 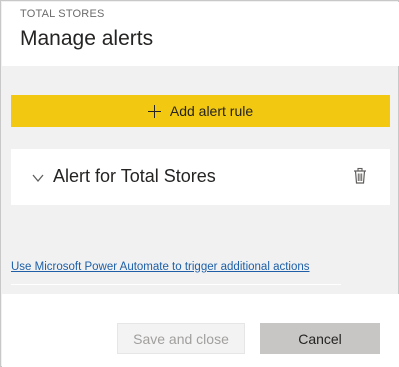 I want to click on add-alert-rule-button: Add alert rule, so click(x=200, y=111).